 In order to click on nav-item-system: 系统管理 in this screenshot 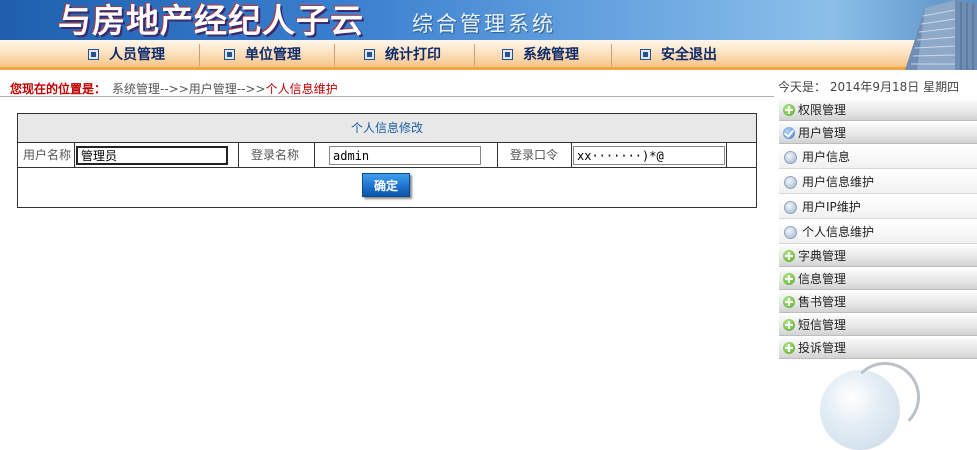, I will do `click(540, 55)`.